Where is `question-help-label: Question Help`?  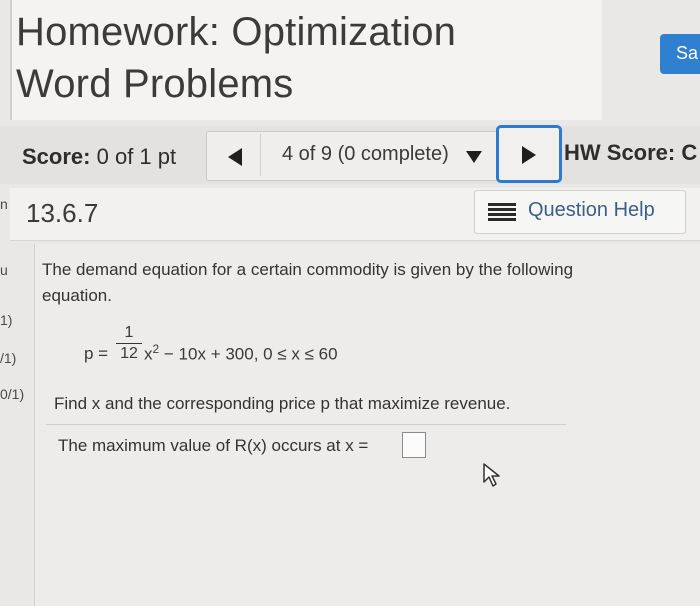
question-help-label: Question Help is located at coordinates (591, 210).